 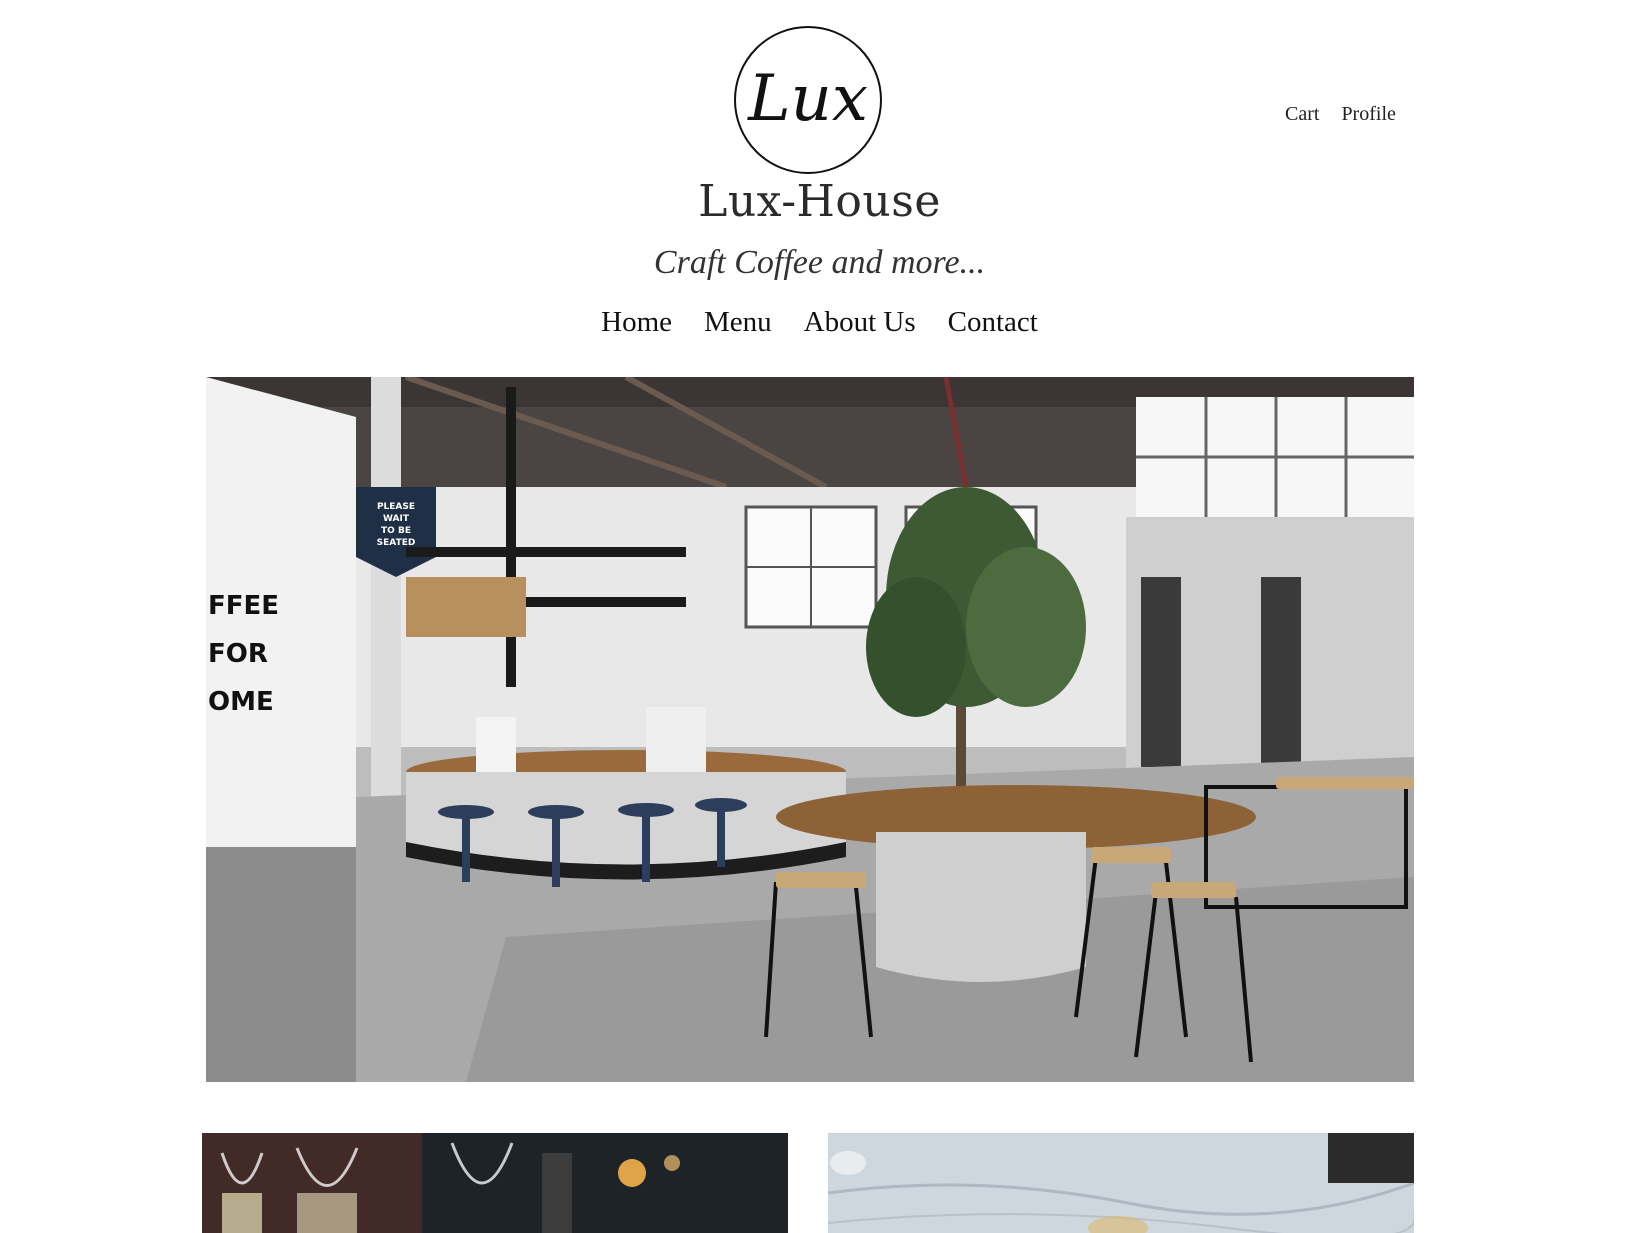 What do you see at coordinates (1302, 114) in the screenshot?
I see `cart-link: Cart` at bounding box center [1302, 114].